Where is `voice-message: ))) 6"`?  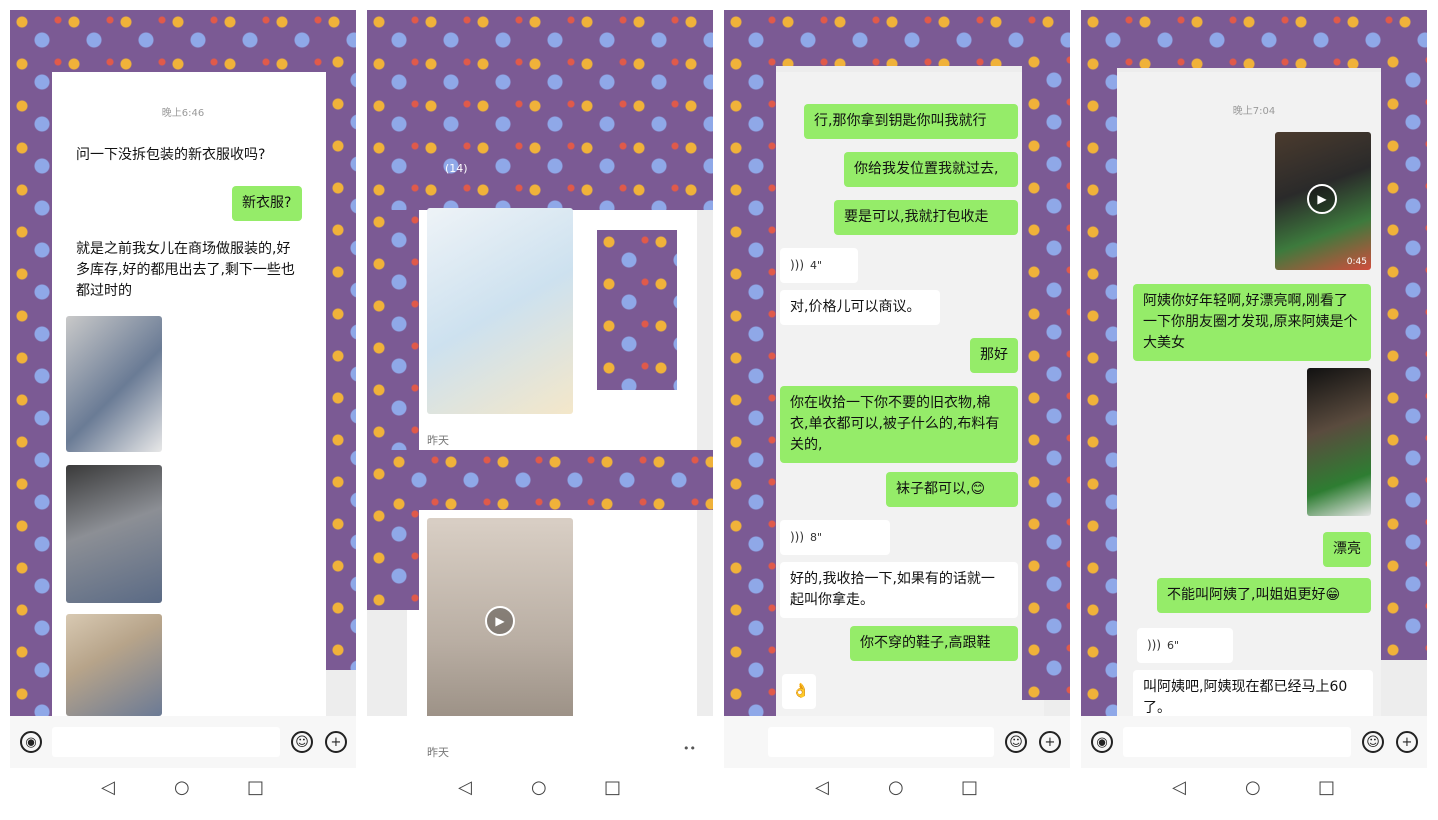
voice-message: ))) 6" is located at coordinates (1185, 645).